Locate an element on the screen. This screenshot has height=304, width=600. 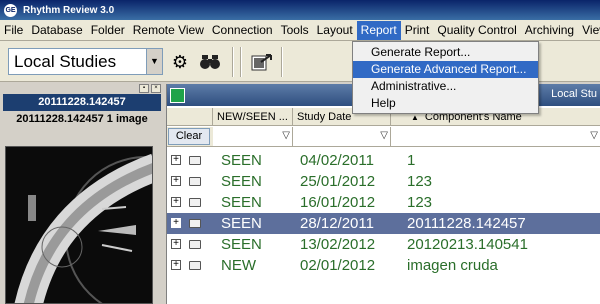
row-date: 02/01/2012 is located at coordinates (338, 265).